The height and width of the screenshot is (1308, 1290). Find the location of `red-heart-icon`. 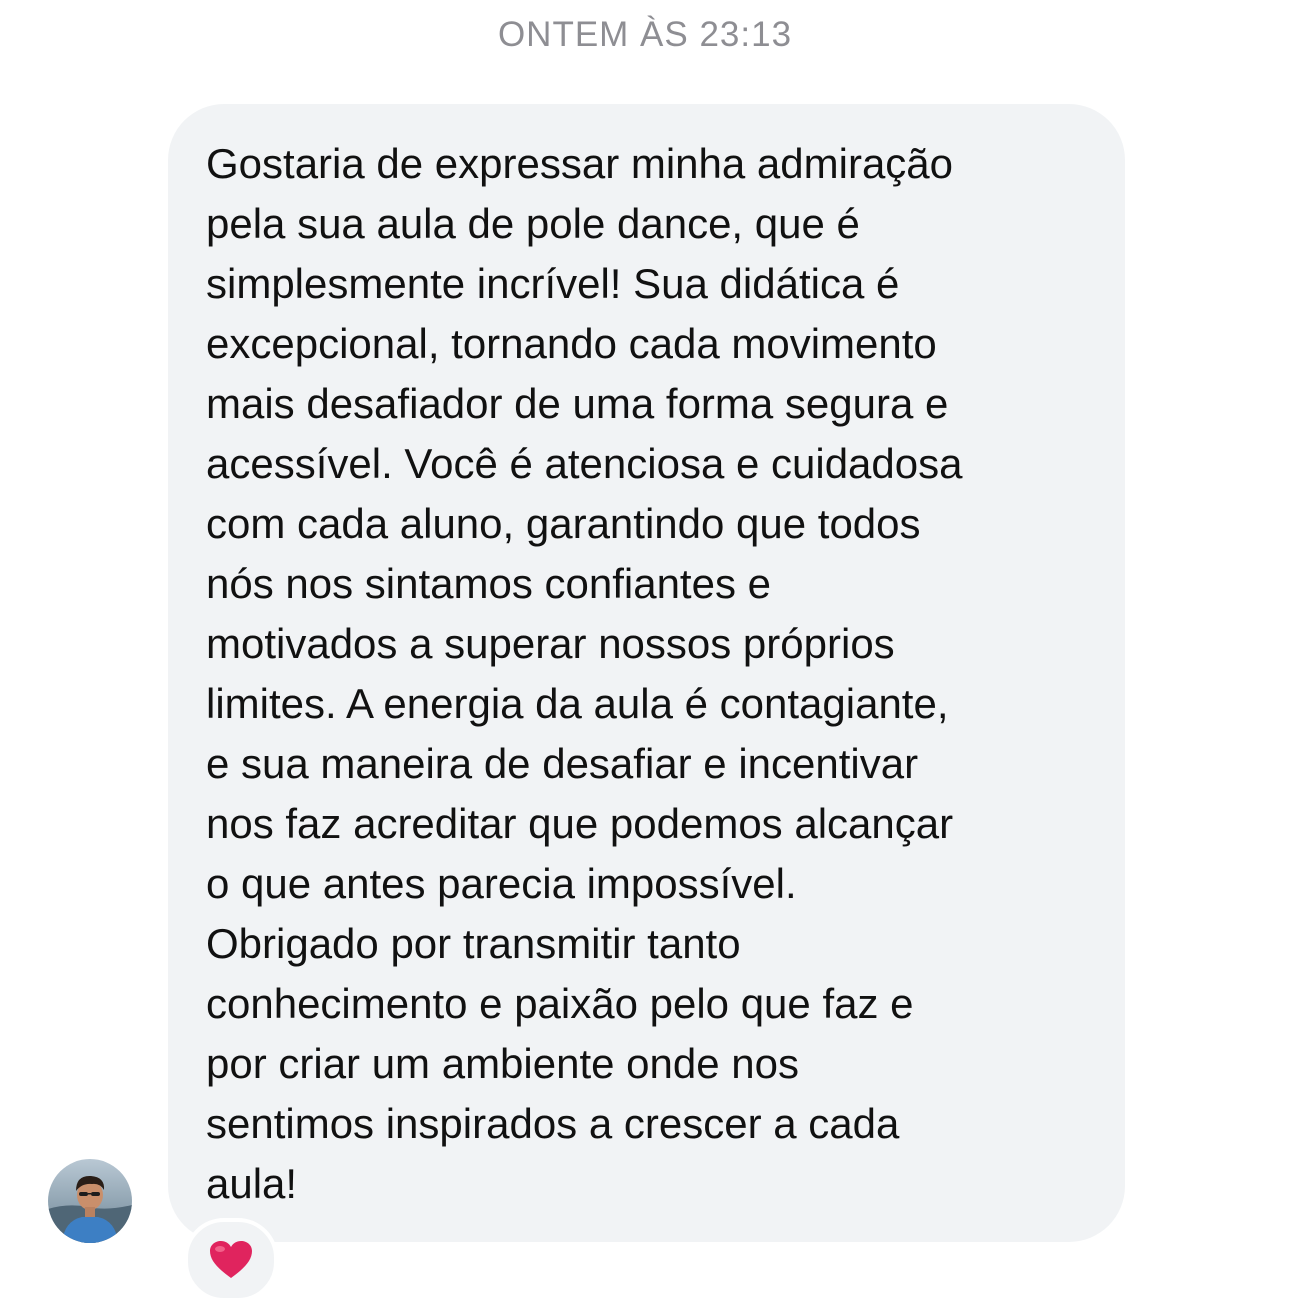

red-heart-icon is located at coordinates (231, 1259).